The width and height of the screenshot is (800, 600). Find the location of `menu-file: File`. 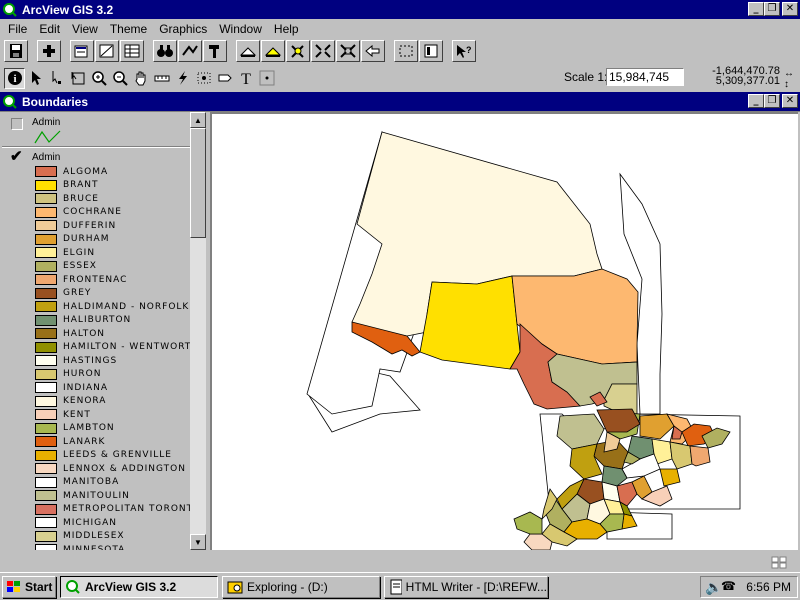

menu-file: File is located at coordinates (17, 29).